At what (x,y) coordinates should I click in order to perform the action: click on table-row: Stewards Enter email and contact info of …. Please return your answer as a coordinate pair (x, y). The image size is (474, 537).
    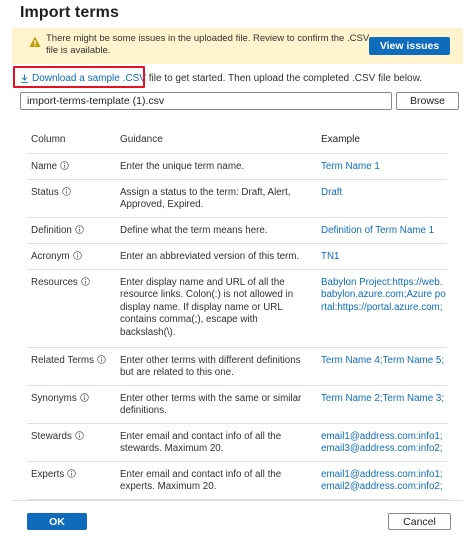
    Looking at the image, I should click on (237, 442).